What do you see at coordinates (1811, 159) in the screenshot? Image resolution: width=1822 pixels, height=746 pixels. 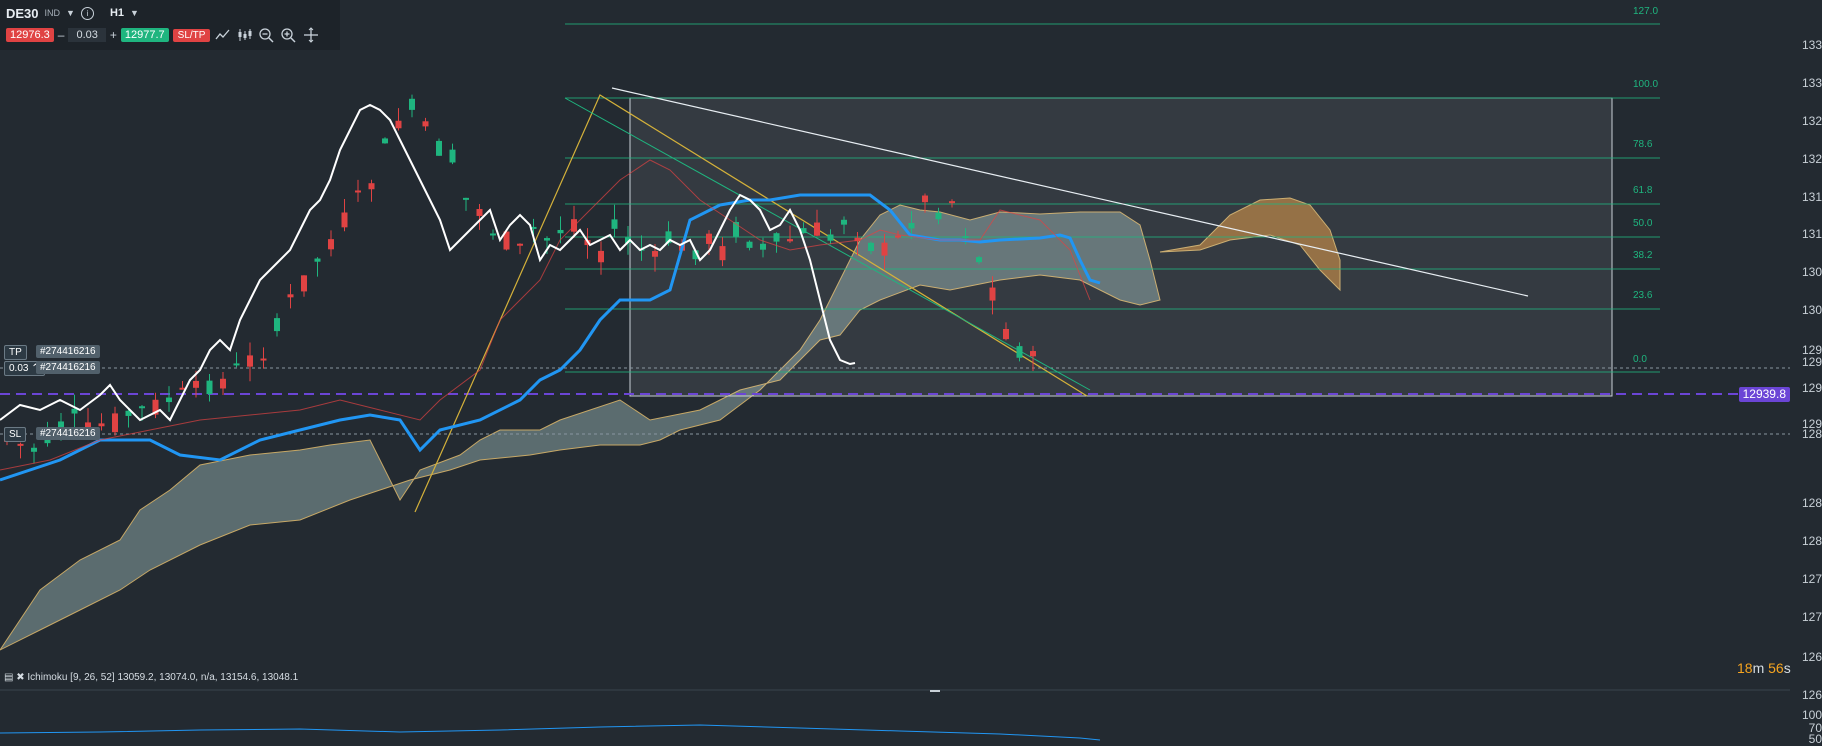 I see `price-axis-tick: 132` at bounding box center [1811, 159].